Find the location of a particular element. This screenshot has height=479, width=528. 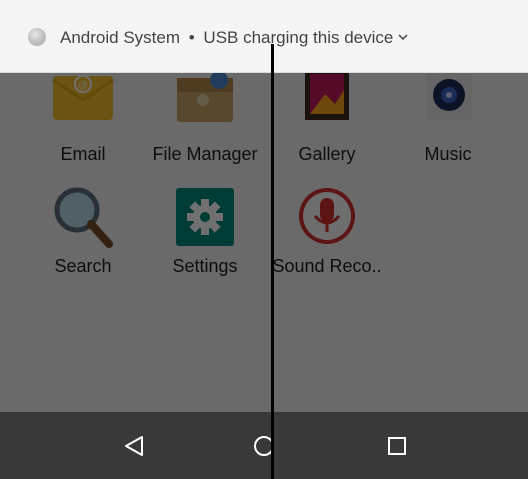

app-sound-recorder: Sound Reco.. is located at coordinates (327, 235).